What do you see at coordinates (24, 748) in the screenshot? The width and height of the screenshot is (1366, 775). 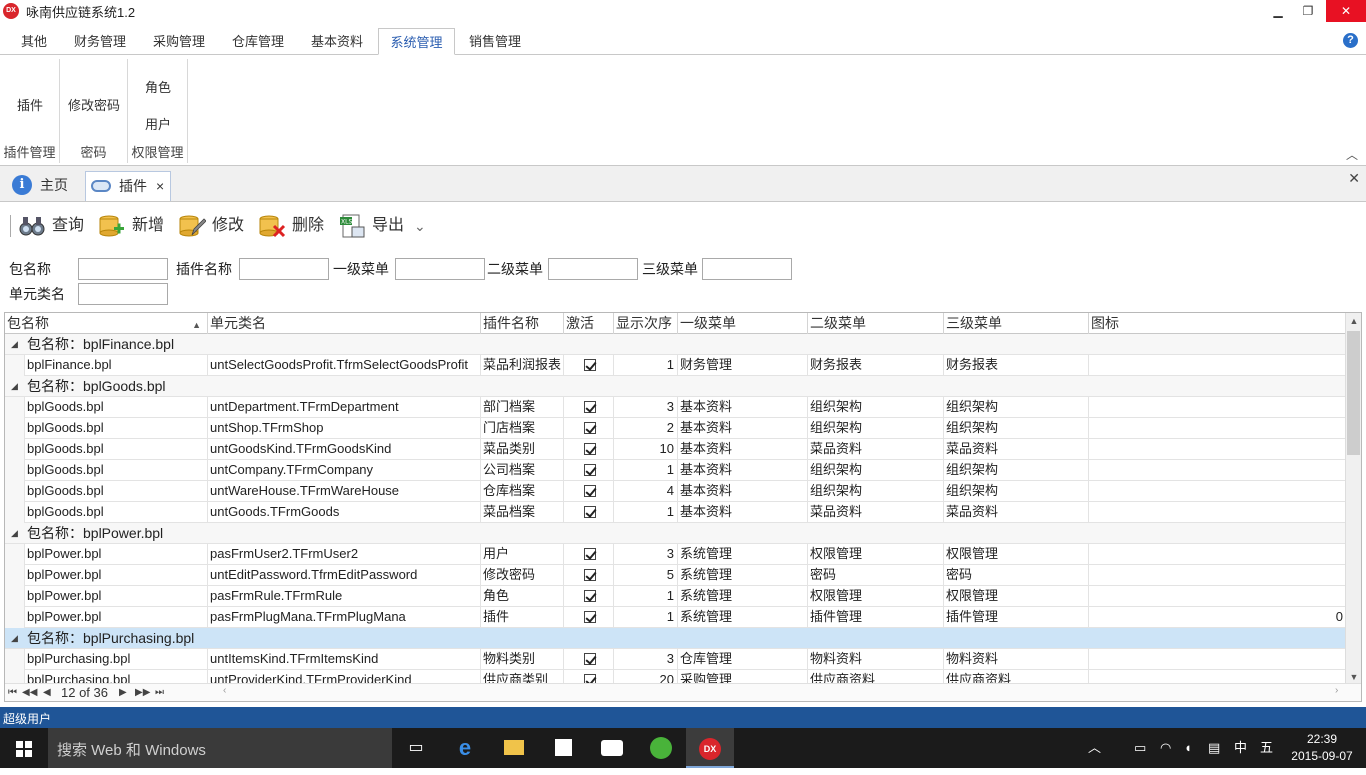 I see `start-button` at bounding box center [24, 748].